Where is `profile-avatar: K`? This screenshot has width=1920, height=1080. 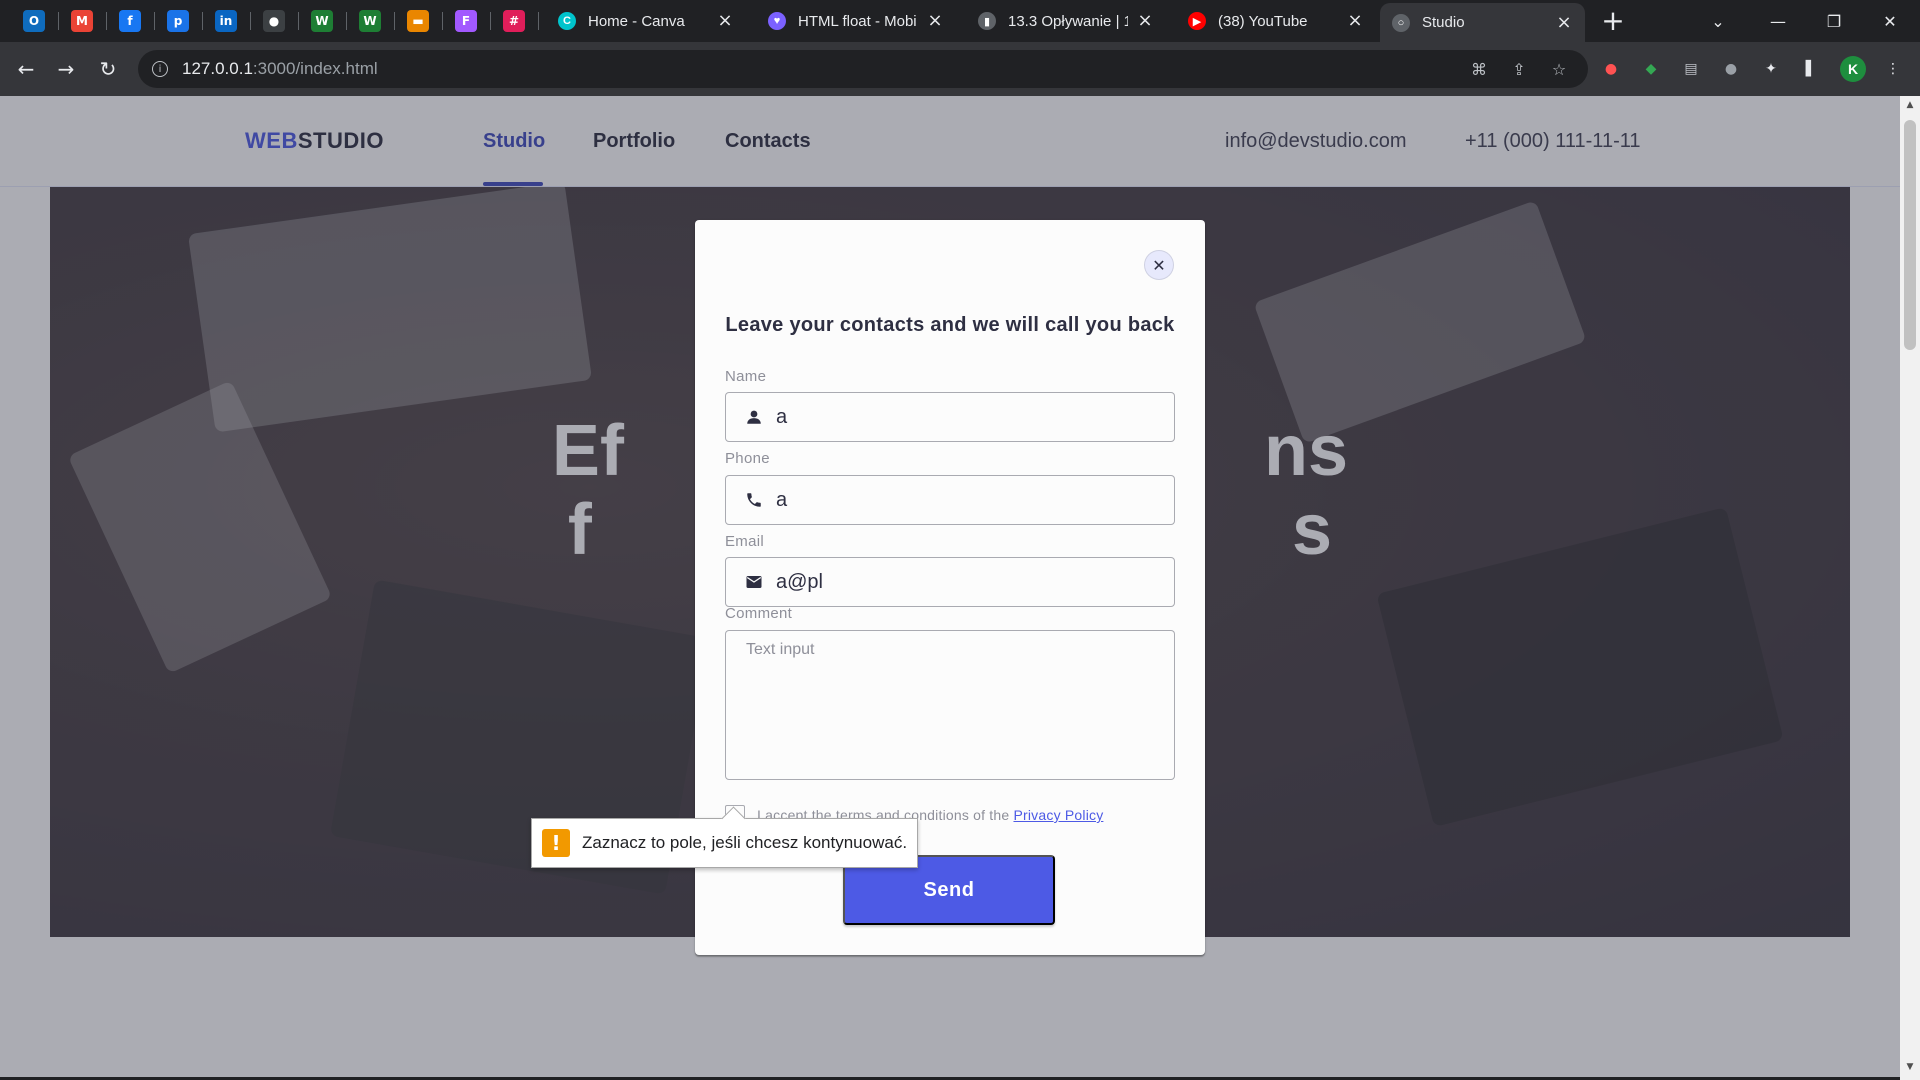
profile-avatar: K is located at coordinates (1853, 69).